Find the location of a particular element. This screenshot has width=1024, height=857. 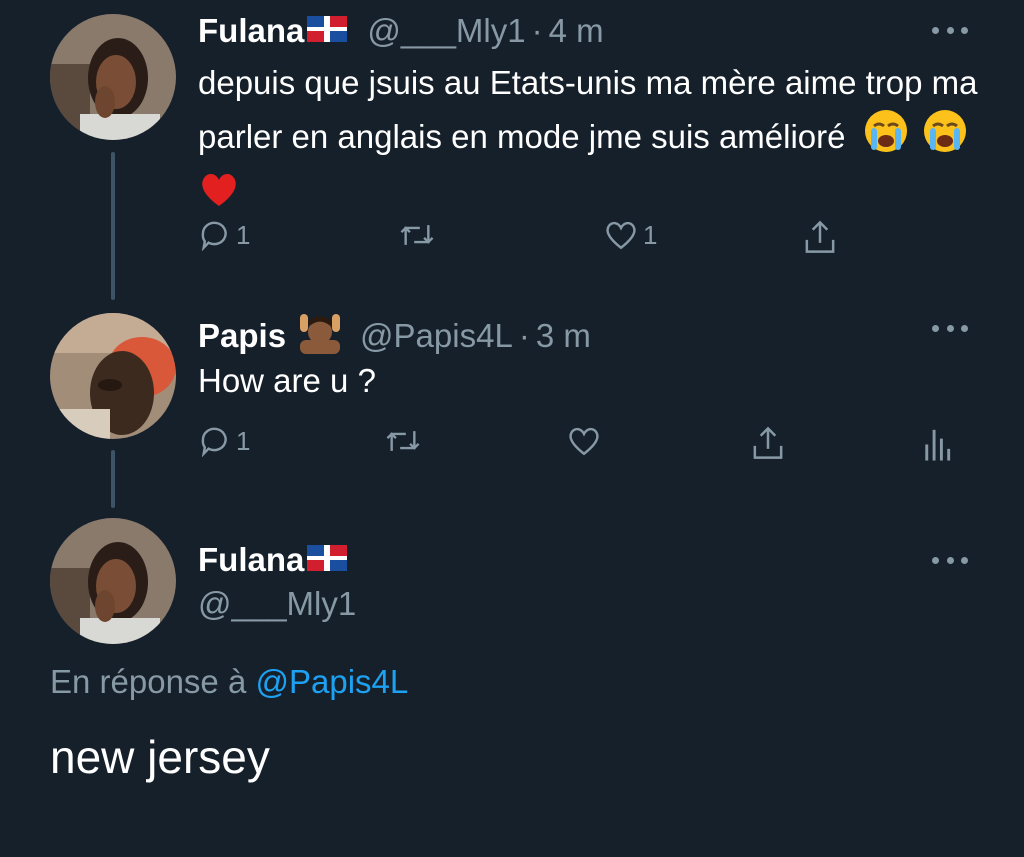

focused-tweet-text: new jersey is located at coordinates (160, 757).